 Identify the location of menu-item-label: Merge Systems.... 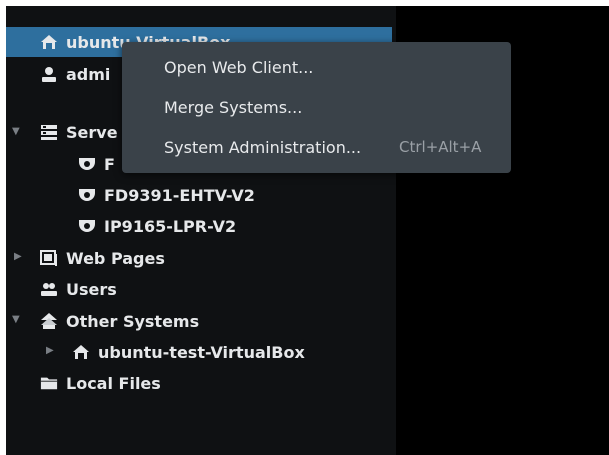
(233, 107).